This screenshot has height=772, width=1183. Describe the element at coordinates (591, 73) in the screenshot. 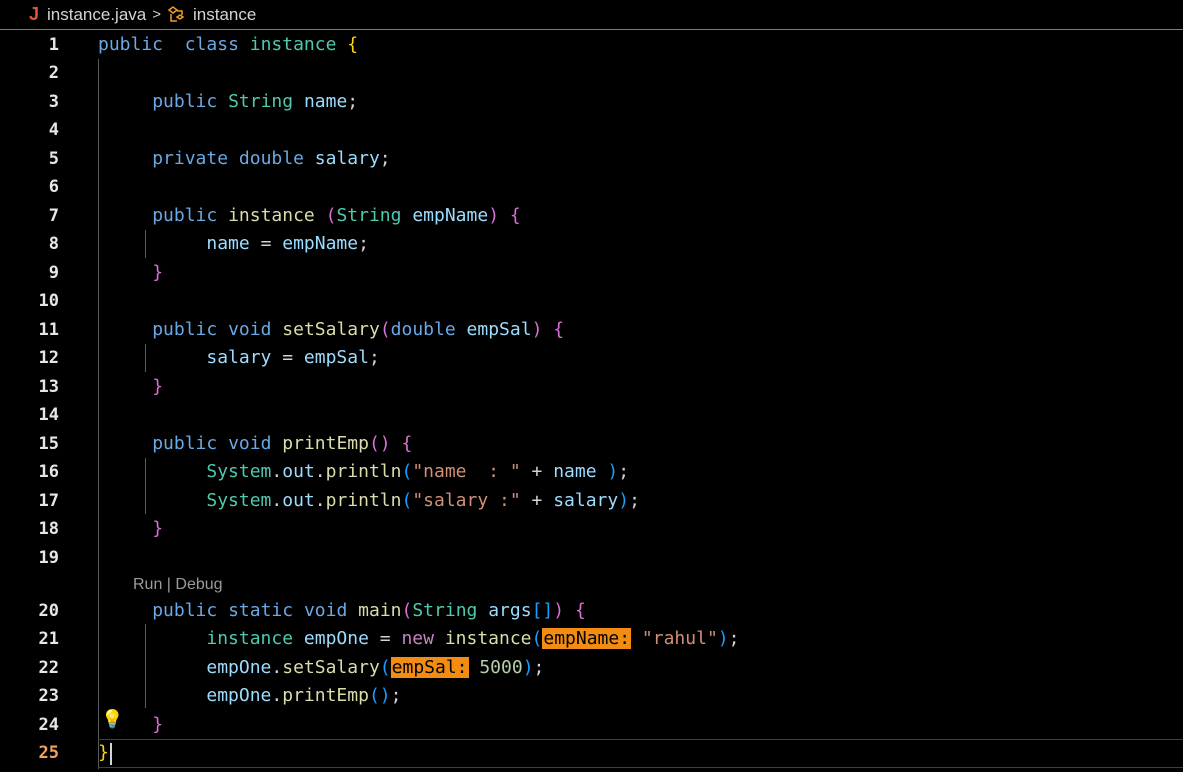

I see `code-line: 2` at that location.